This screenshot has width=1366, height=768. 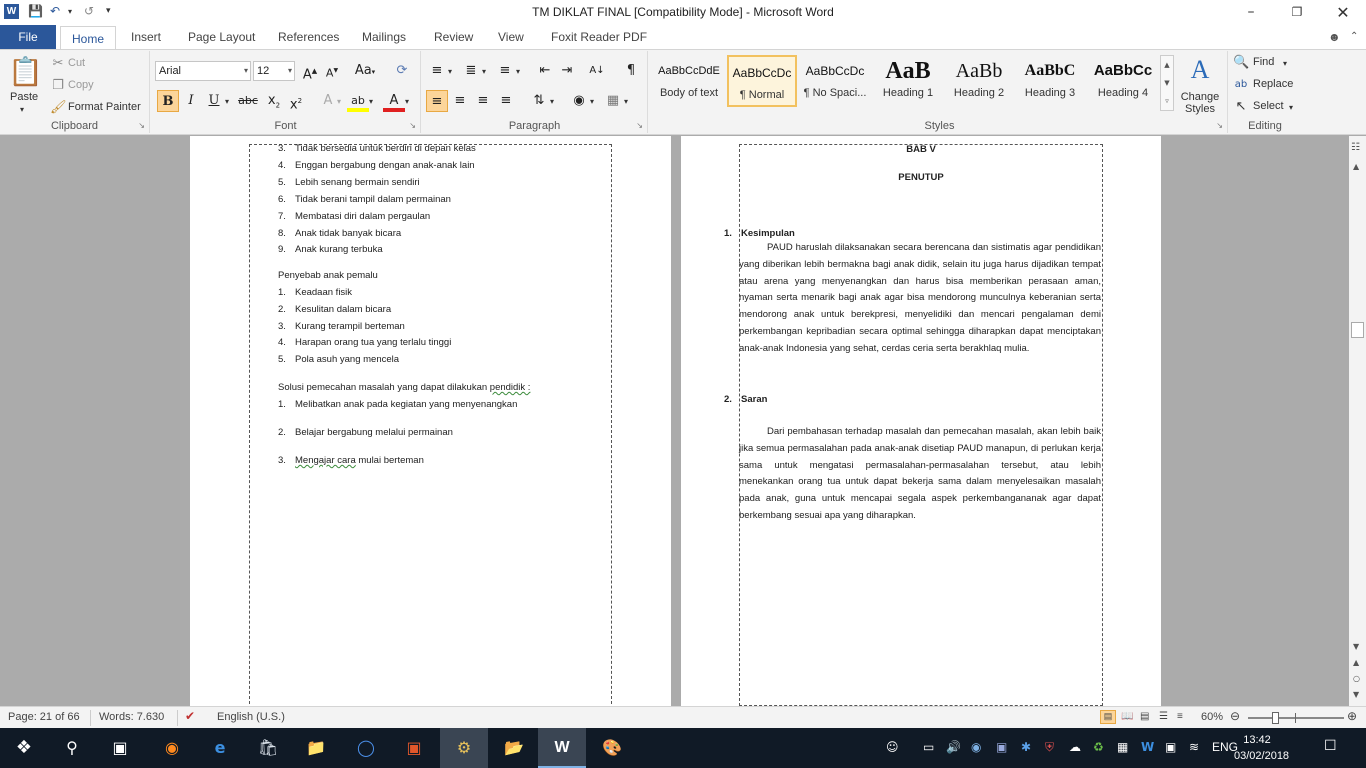 I want to click on close-button: ✕, so click(x=1343, y=12).